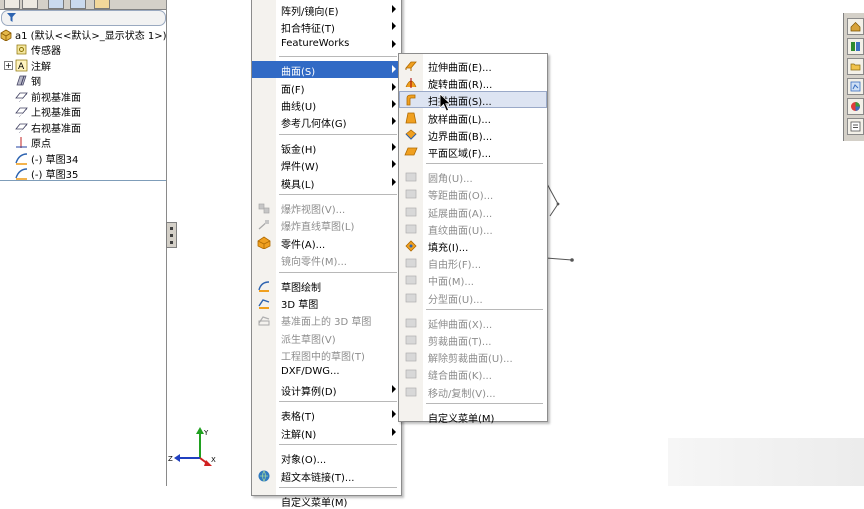 The image size is (864, 509). What do you see at coordinates (338, 402) in the screenshot?
I see `menu-separator` at bounding box center [338, 402].